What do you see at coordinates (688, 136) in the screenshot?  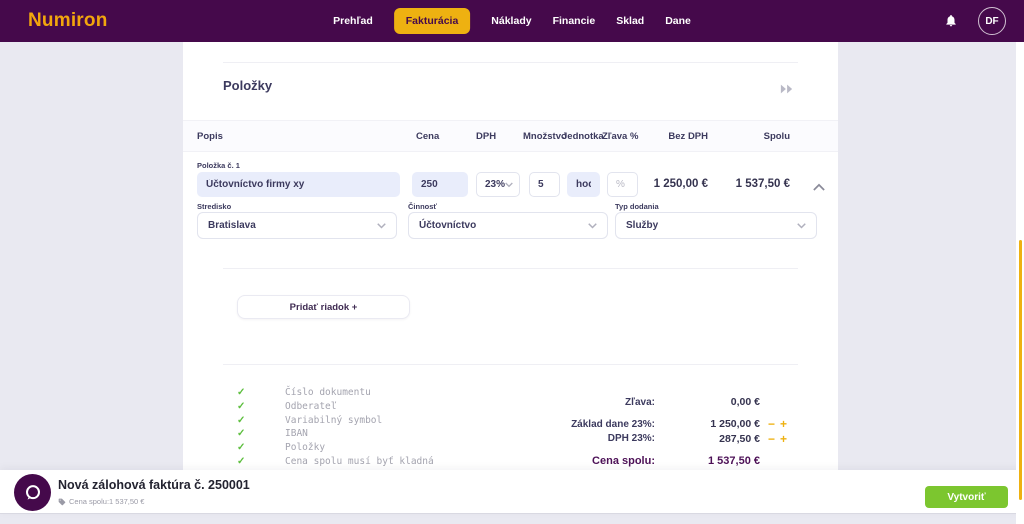 I see `col-bez-dph: Bez DPH` at bounding box center [688, 136].